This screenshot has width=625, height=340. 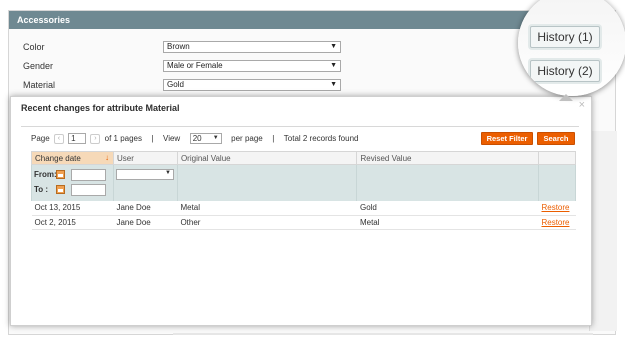 What do you see at coordinates (195, 65) in the screenshot?
I see `gender-select-value: Male or Female` at bounding box center [195, 65].